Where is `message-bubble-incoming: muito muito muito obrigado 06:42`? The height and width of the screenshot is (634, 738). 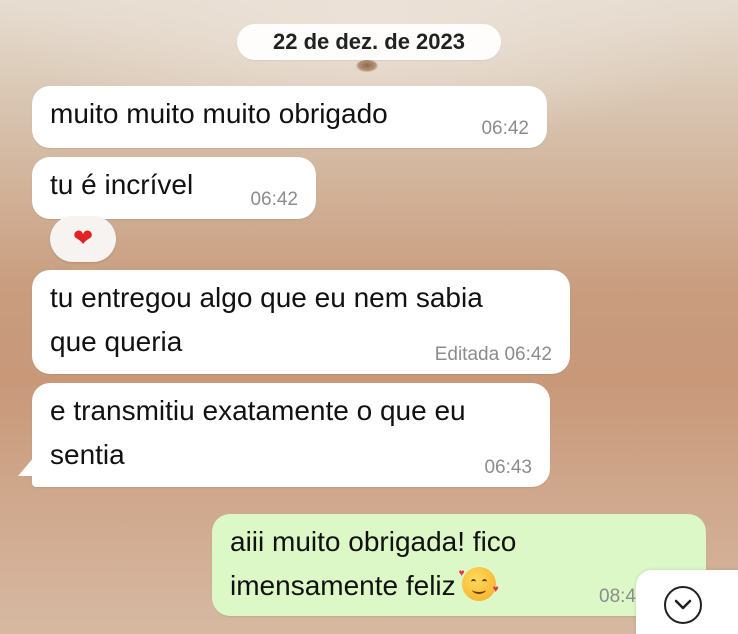 message-bubble-incoming: muito muito muito obrigado 06:42 is located at coordinates (289, 117).